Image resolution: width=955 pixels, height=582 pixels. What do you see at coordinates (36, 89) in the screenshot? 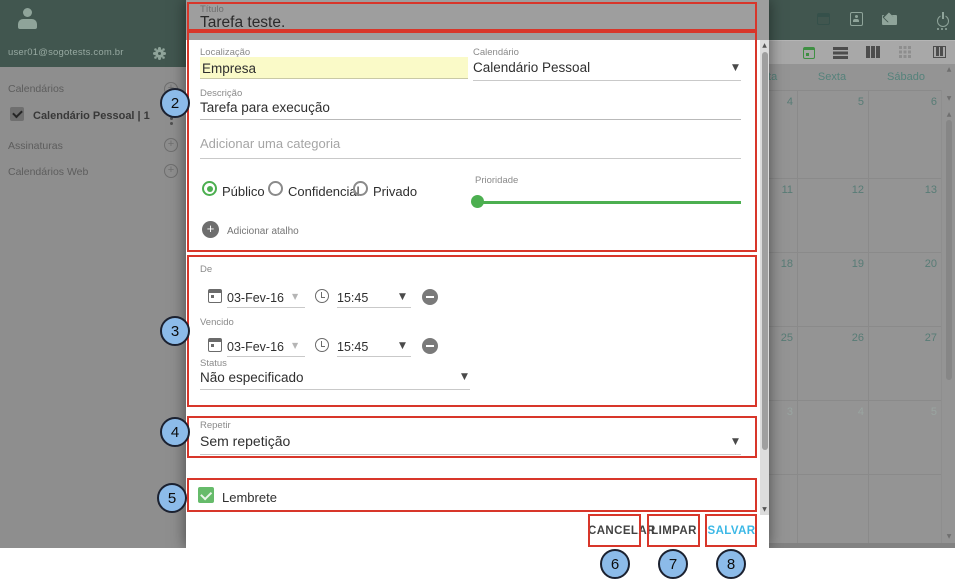
I see `sidebar-section-calendars: Calendários` at bounding box center [36, 89].